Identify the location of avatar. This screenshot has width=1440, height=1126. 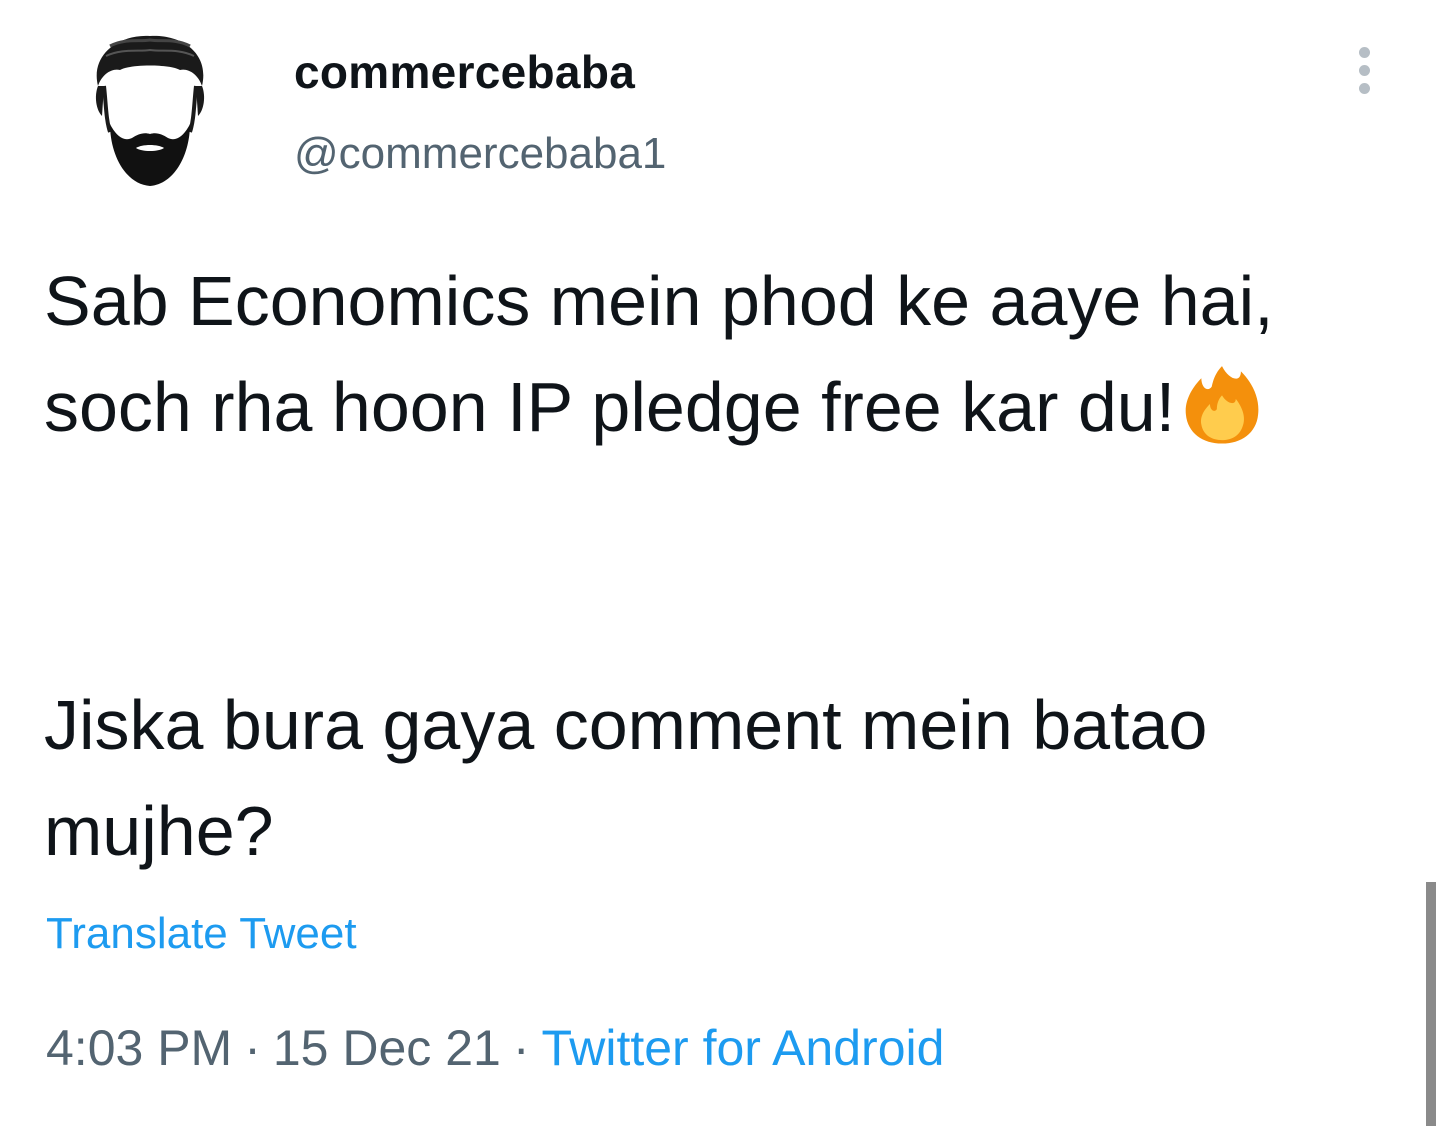
(150, 109).